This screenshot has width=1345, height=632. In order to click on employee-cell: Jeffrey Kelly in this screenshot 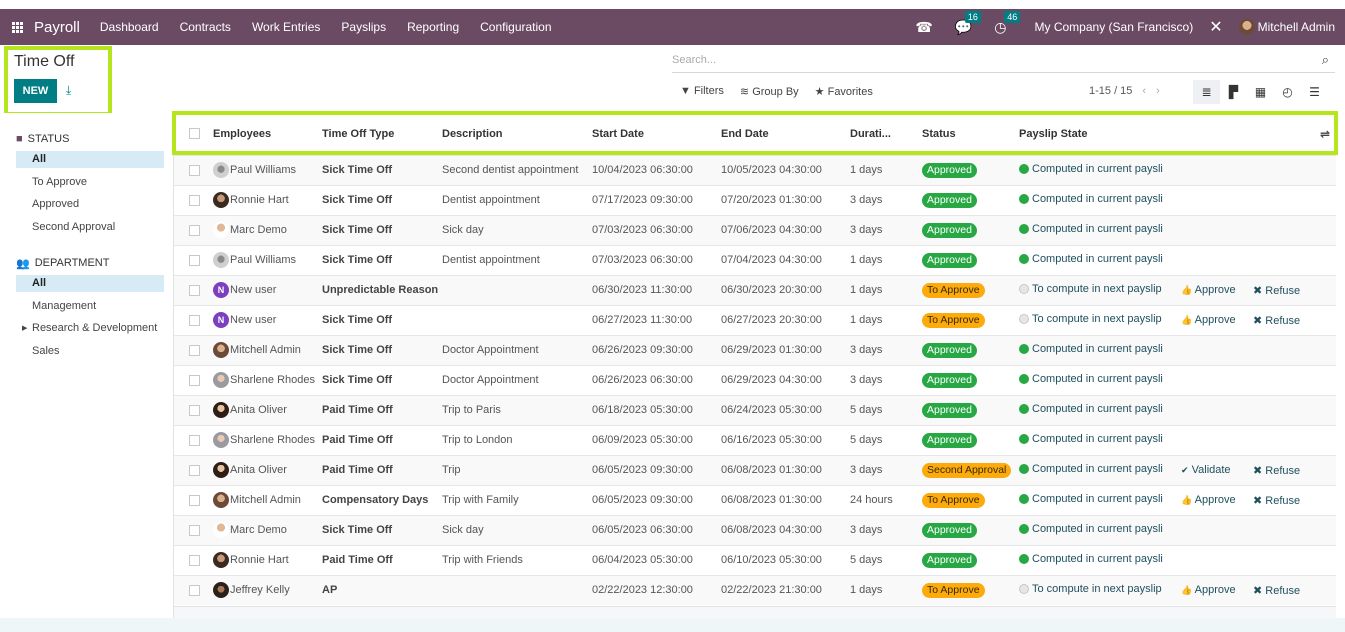, I will do `click(267, 590)`.